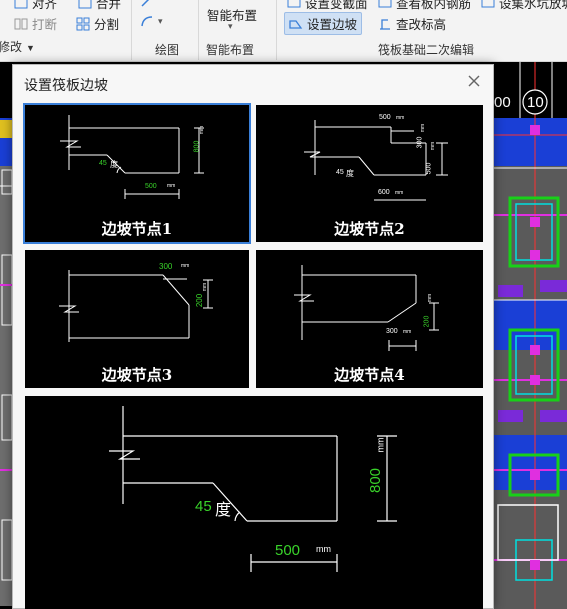 Image resolution: width=567 pixels, height=609 pixels. What do you see at coordinates (502, 102) in the screenshot?
I see `axis-label-partial: 00` at bounding box center [502, 102].